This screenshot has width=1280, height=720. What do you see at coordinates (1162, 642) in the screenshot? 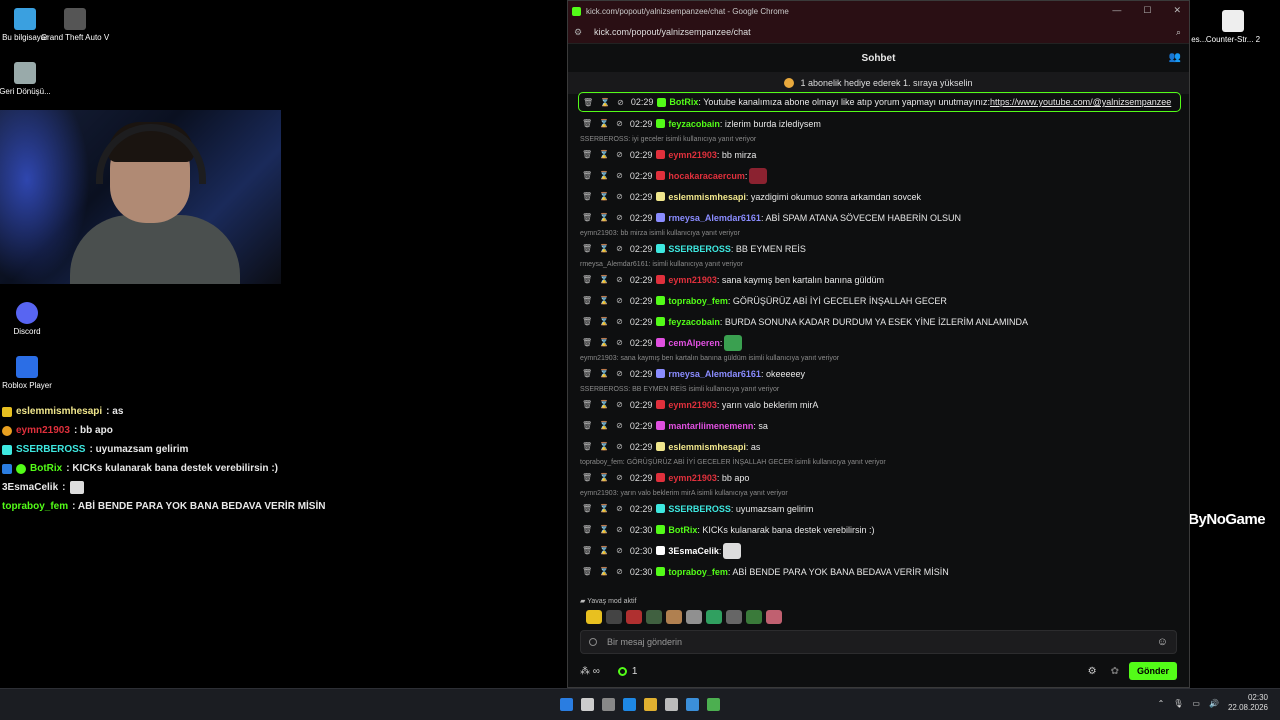
I see `emoji-icon: ☺` at bounding box center [1162, 642].